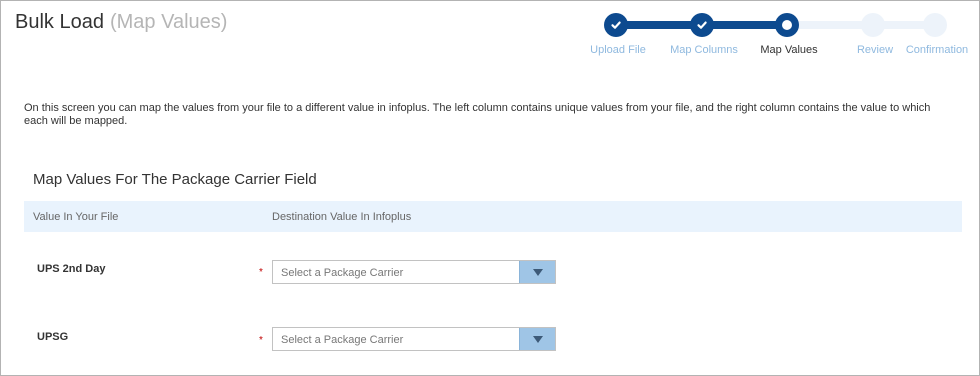  I want to click on step-map-columns-node, so click(702, 25).